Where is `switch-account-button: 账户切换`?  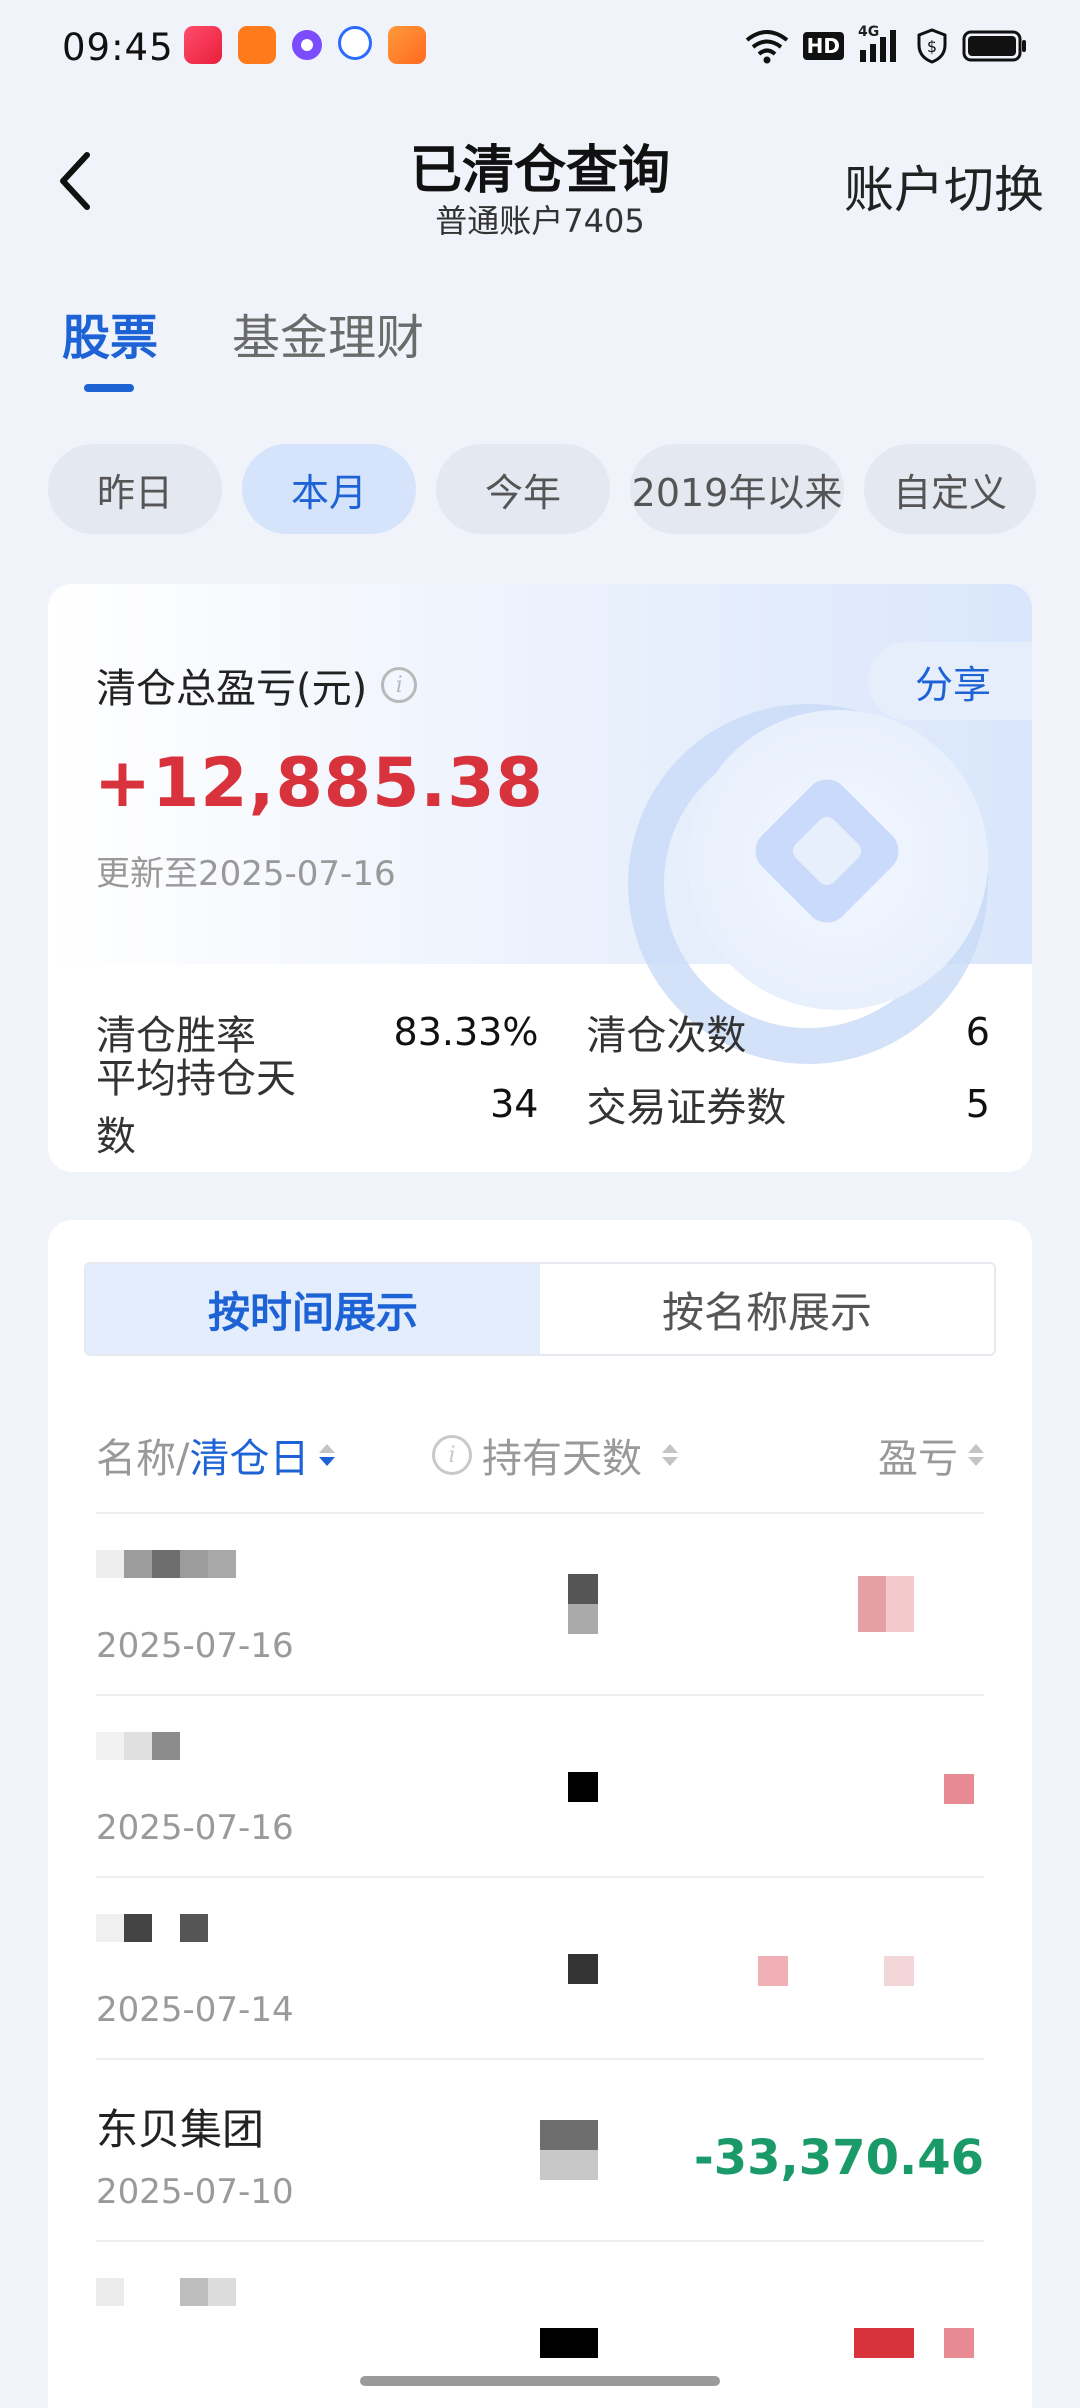 switch-account-button: 账户切换 is located at coordinates (944, 186).